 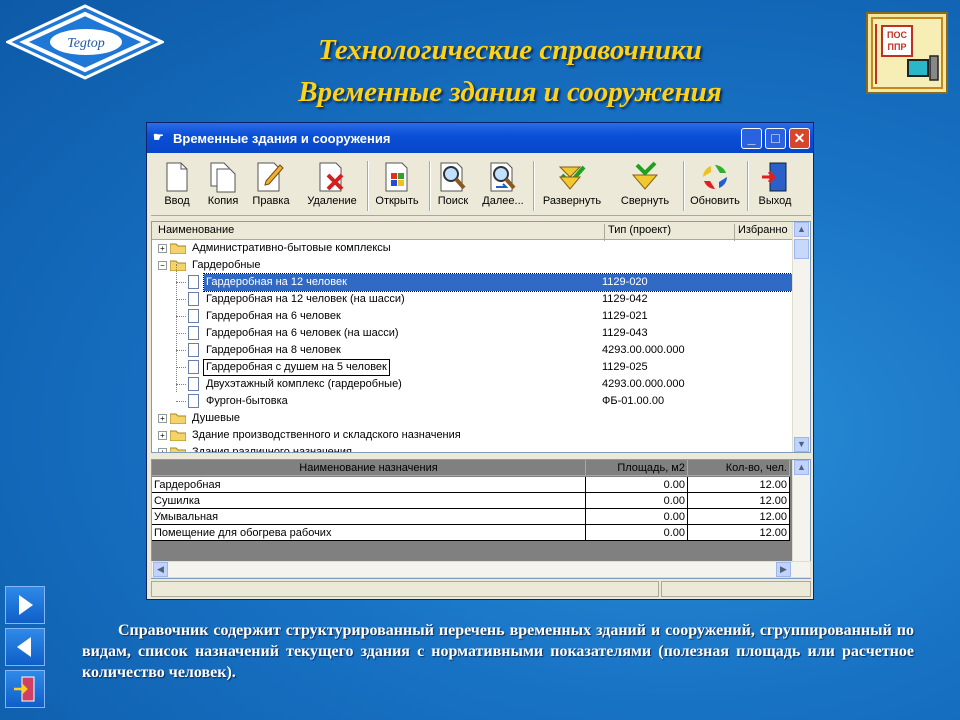 What do you see at coordinates (801, 337) in the screenshot?
I see `tree-vertical-scrollbar: ▲ ▼` at bounding box center [801, 337].